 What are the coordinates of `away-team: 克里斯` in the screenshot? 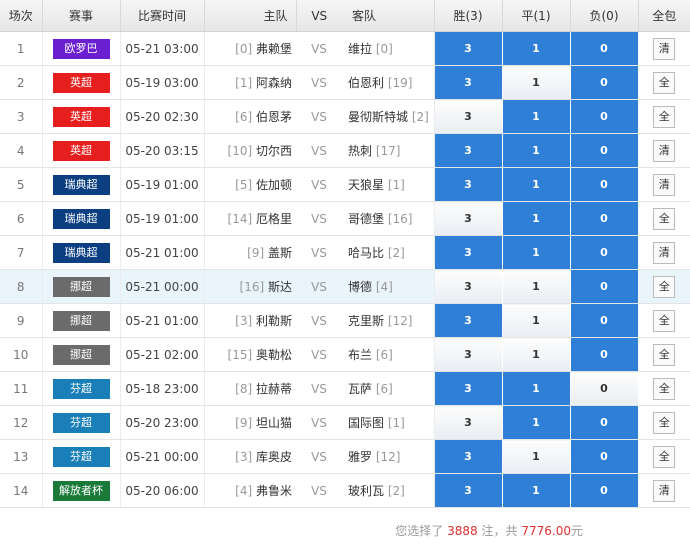 It's located at (366, 321).